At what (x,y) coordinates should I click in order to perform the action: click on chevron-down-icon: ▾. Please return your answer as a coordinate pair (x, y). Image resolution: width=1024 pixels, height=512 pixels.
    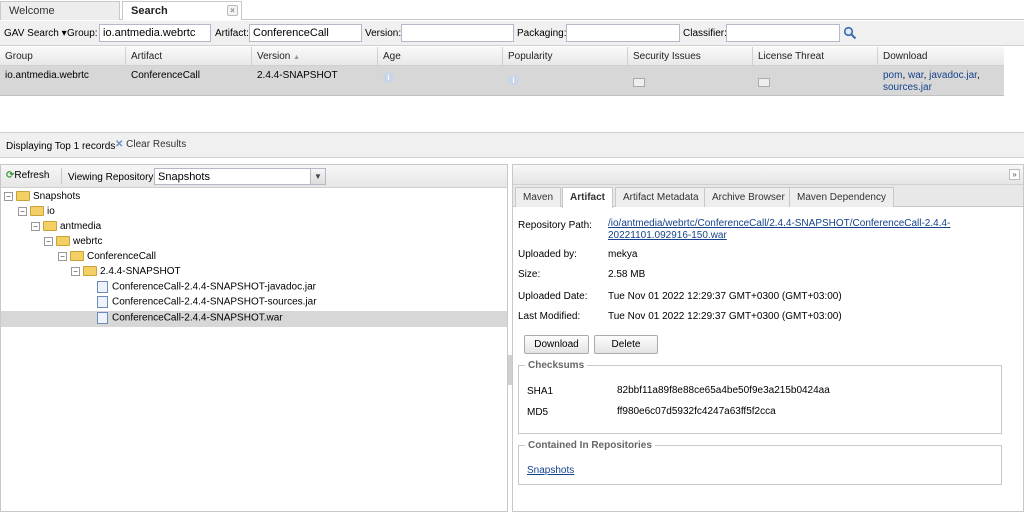
    Looking at the image, I should click on (64, 33).